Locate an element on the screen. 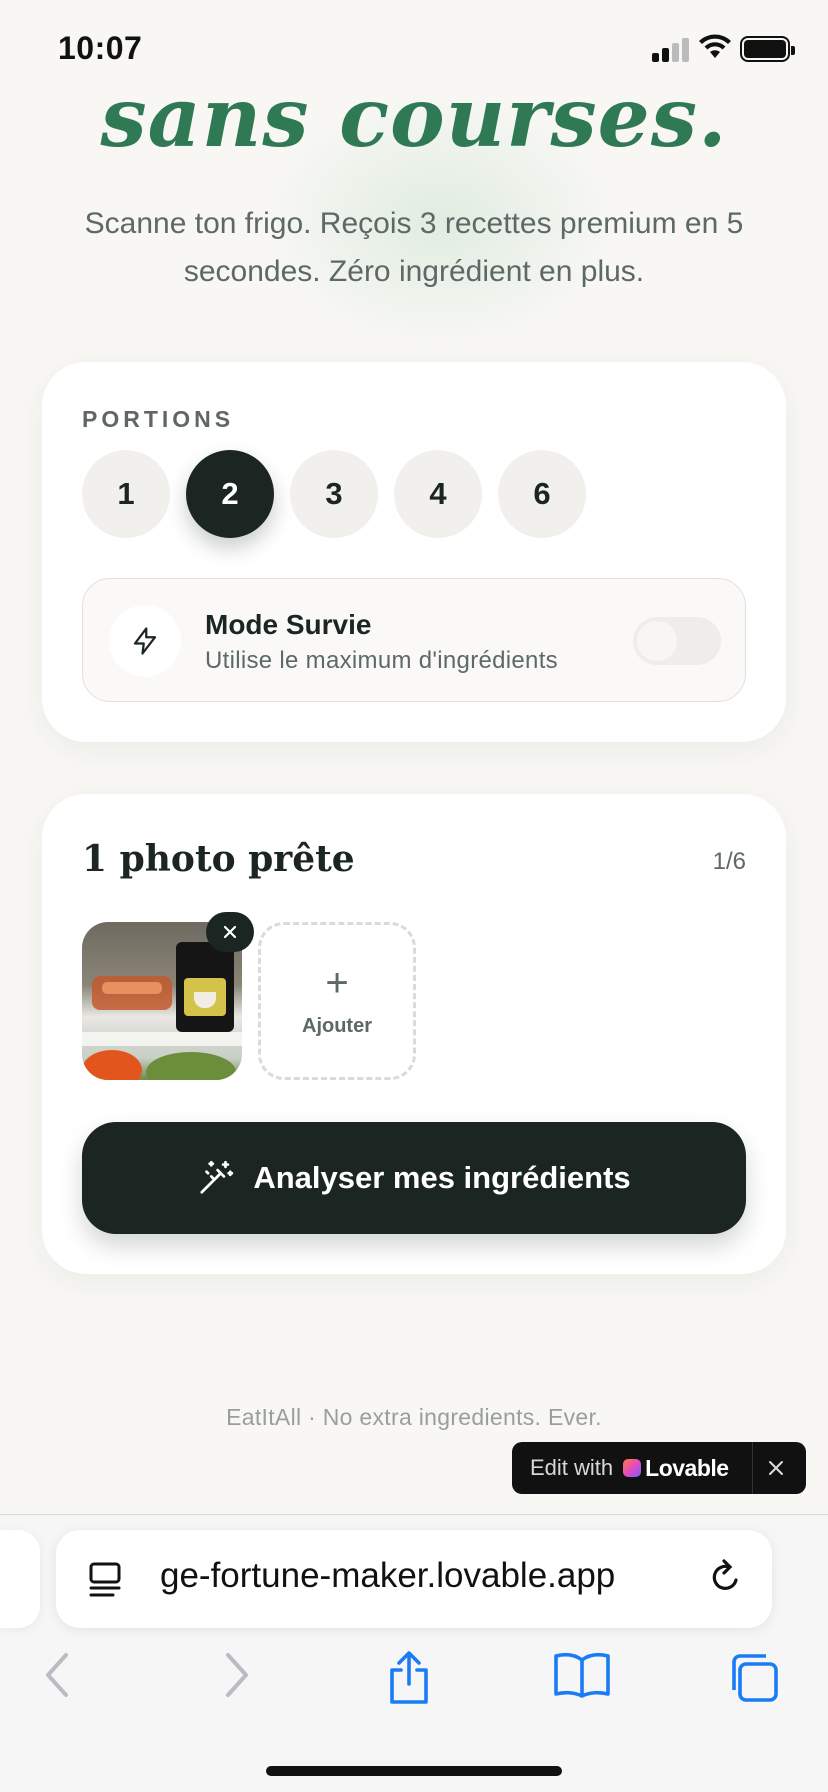  lovable-brand: Lovable is located at coordinates (687, 1467).